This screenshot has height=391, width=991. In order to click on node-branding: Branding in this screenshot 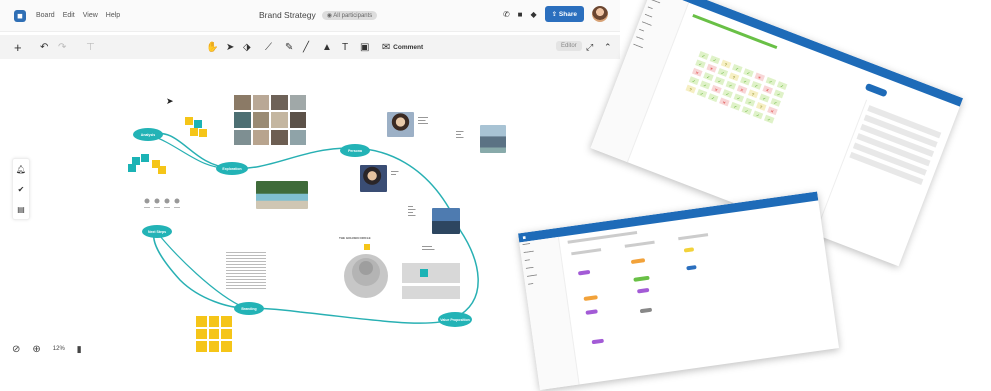, I will do `click(249, 308)`.